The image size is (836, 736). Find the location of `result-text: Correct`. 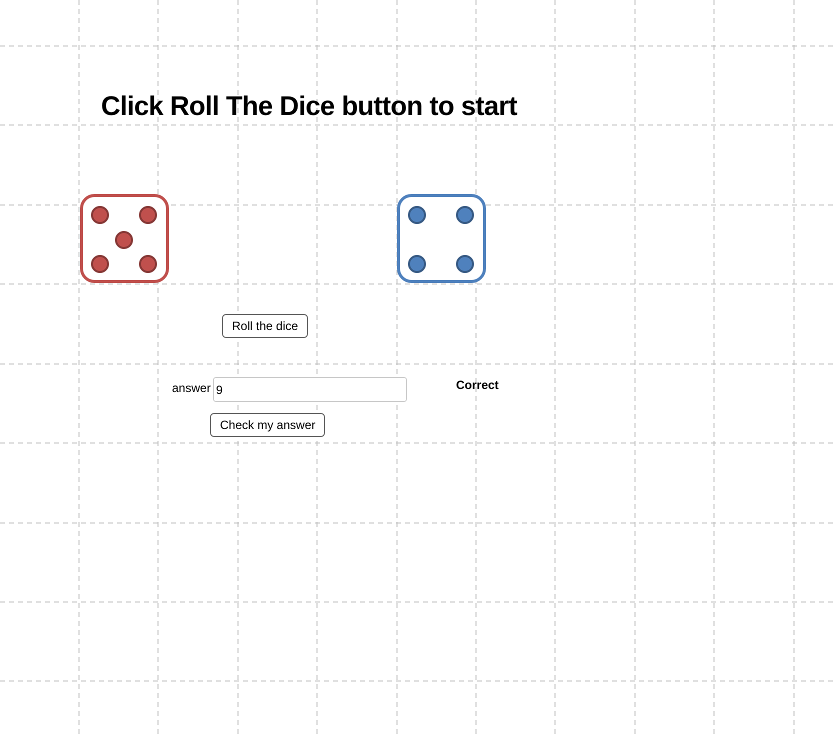

result-text: Correct is located at coordinates (477, 385).